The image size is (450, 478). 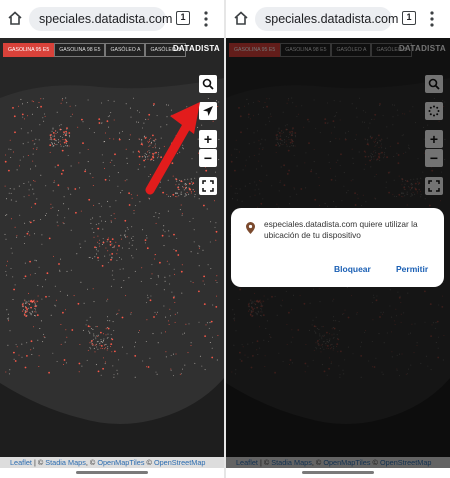 I want to click on search-icon, so click(x=208, y=84).